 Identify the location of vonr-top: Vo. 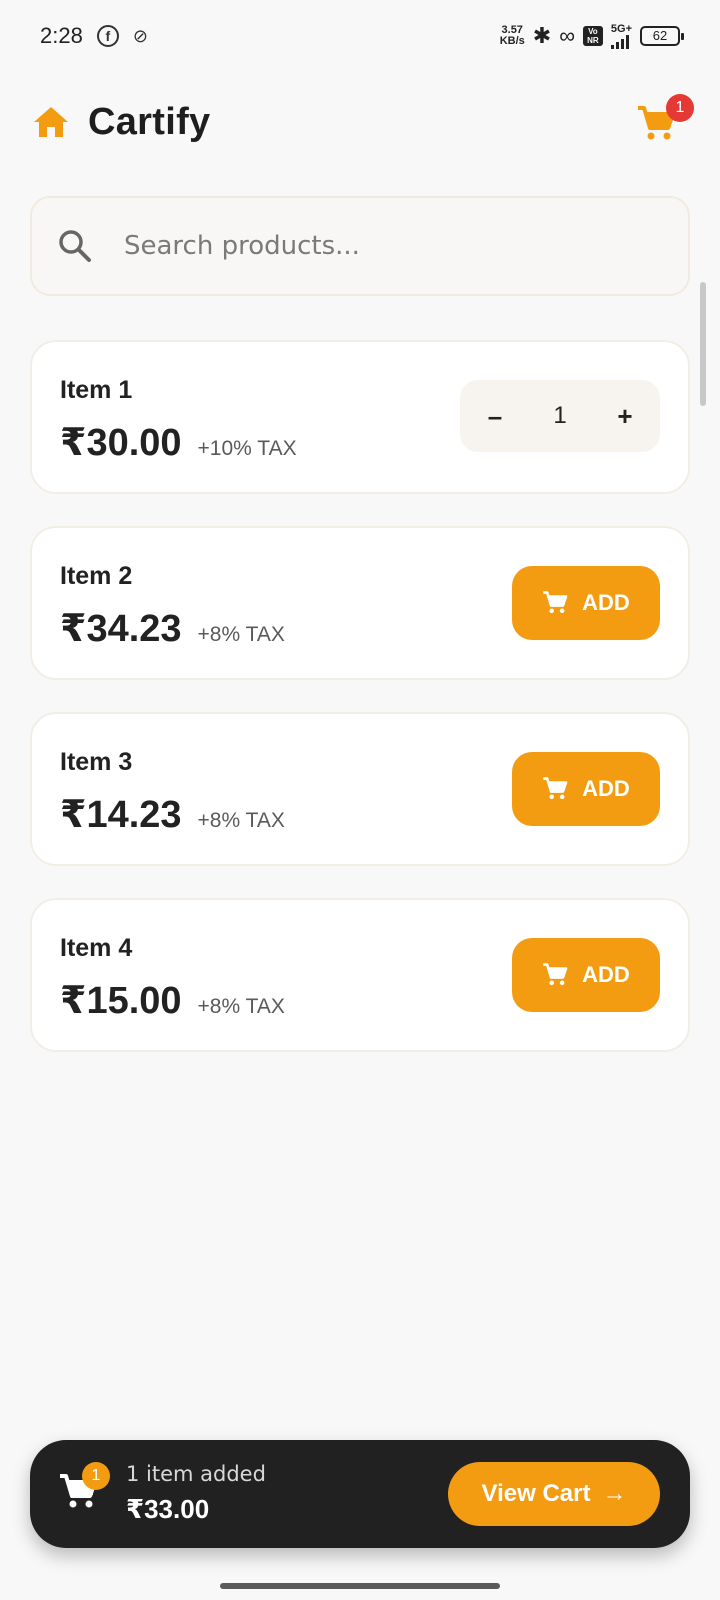
(593, 31).